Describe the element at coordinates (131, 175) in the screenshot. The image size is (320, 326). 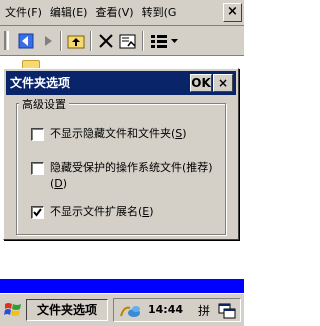
I see `option-label: 隐藏受保护的操作系统文件(推荐)(D)` at that location.